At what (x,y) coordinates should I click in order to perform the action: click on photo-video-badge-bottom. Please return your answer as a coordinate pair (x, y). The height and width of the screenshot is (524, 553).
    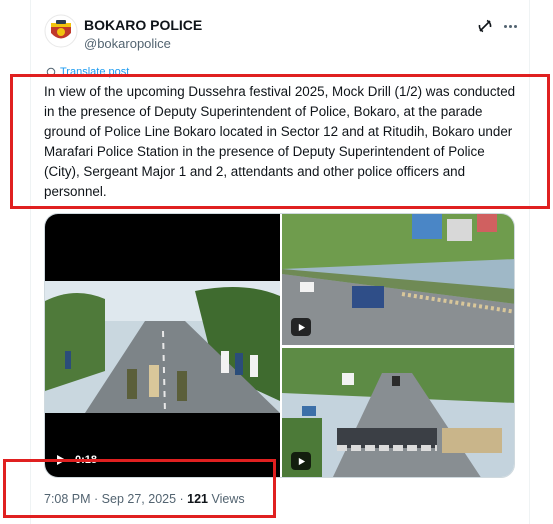
    Looking at the image, I should click on (301, 461).